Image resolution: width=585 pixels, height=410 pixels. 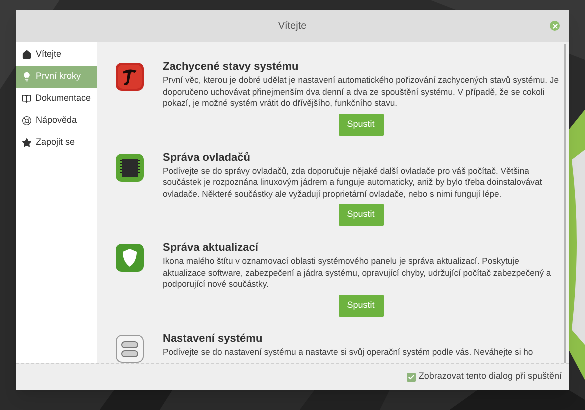 I want to click on window-title: Vítejte, so click(x=292, y=27).